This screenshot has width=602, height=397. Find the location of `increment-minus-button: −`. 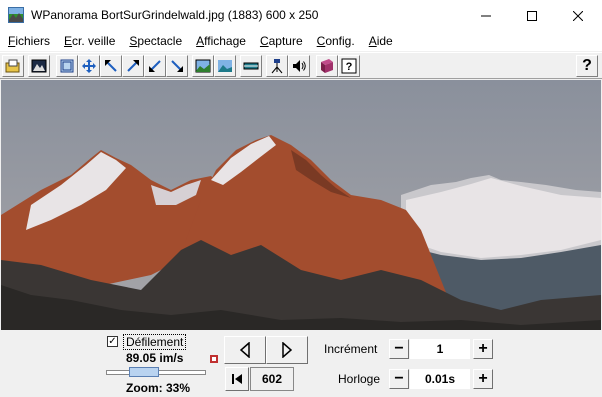

increment-minus-button: − is located at coordinates (399, 349).